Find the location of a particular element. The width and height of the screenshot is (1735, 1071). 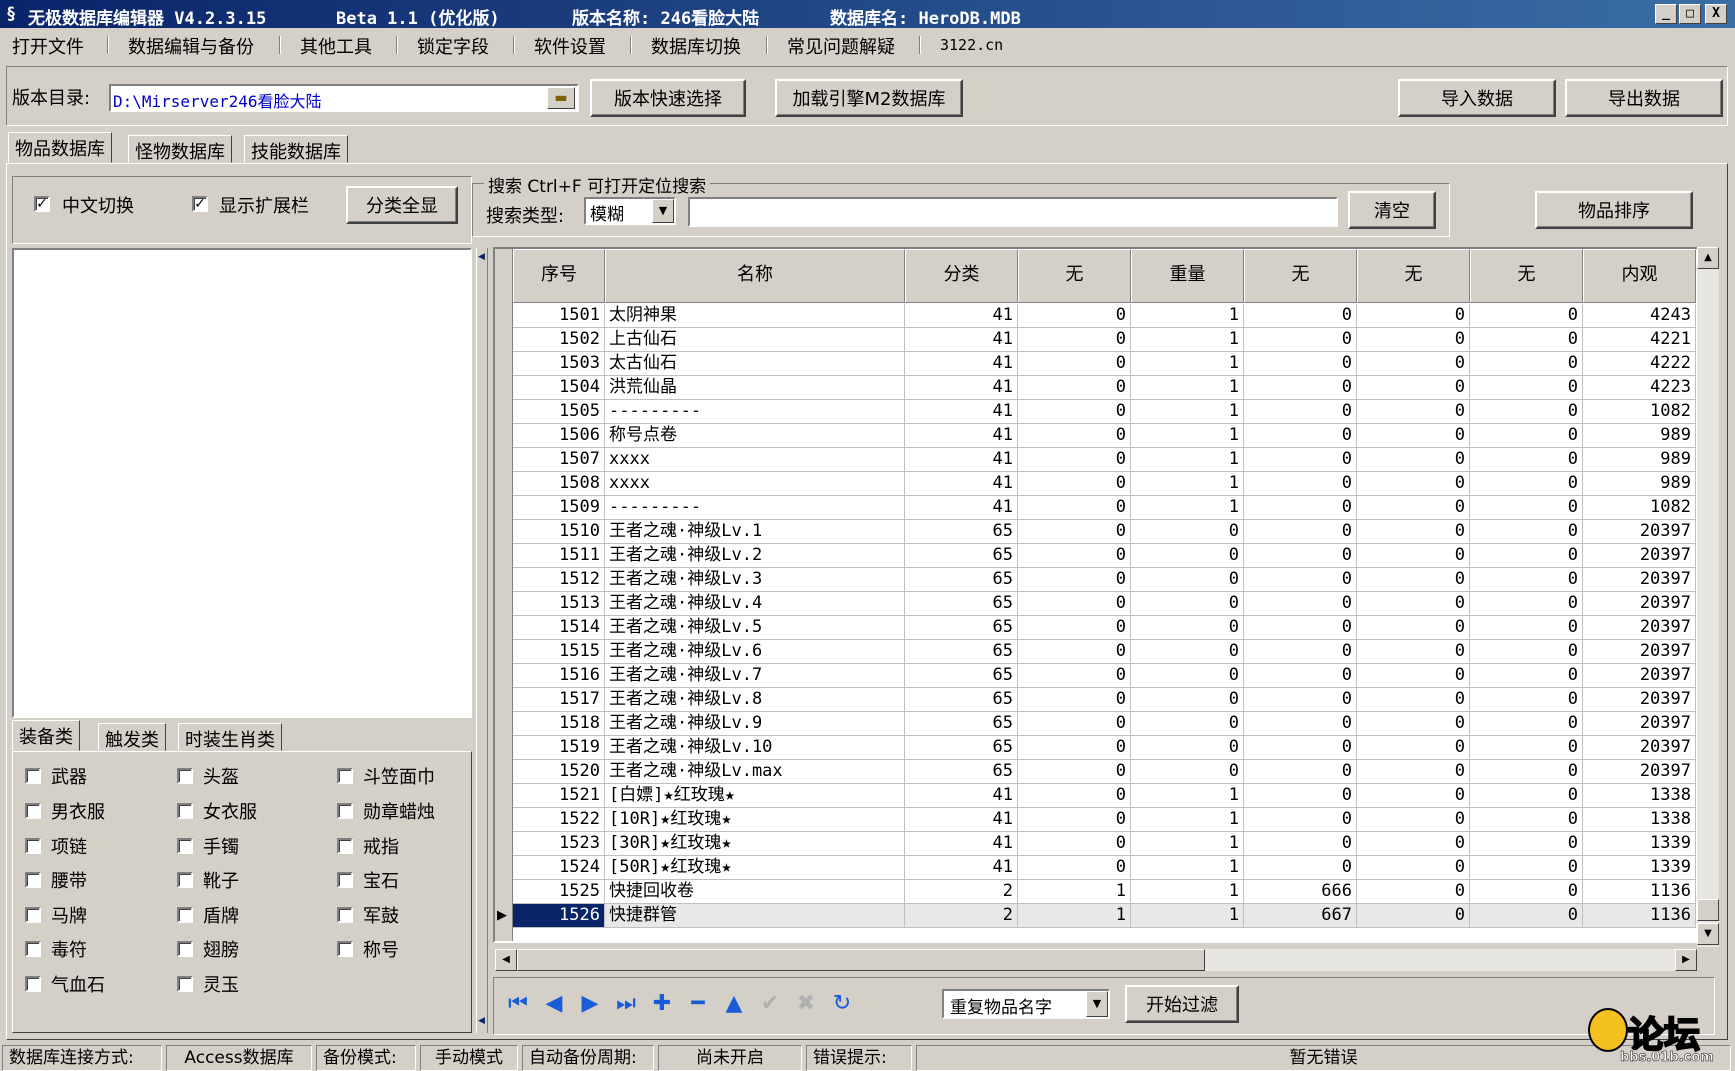

column-header-none-1: 无 is located at coordinates (1074, 276).